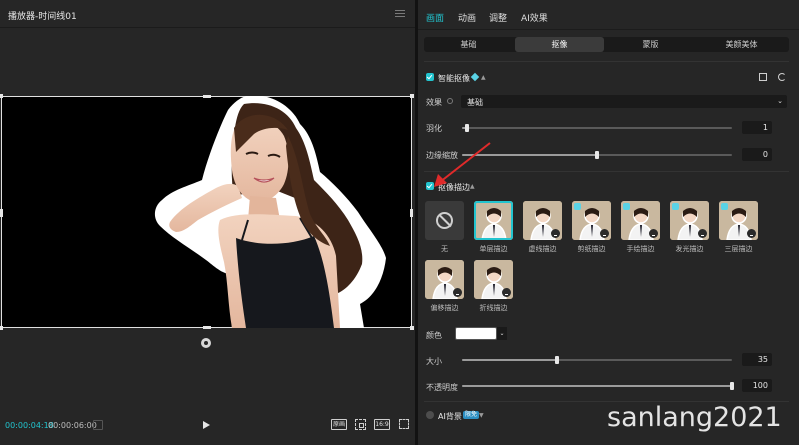 The height and width of the screenshot is (445, 799). Describe the element at coordinates (757, 359) in the screenshot. I see `size-input: 35` at that location.